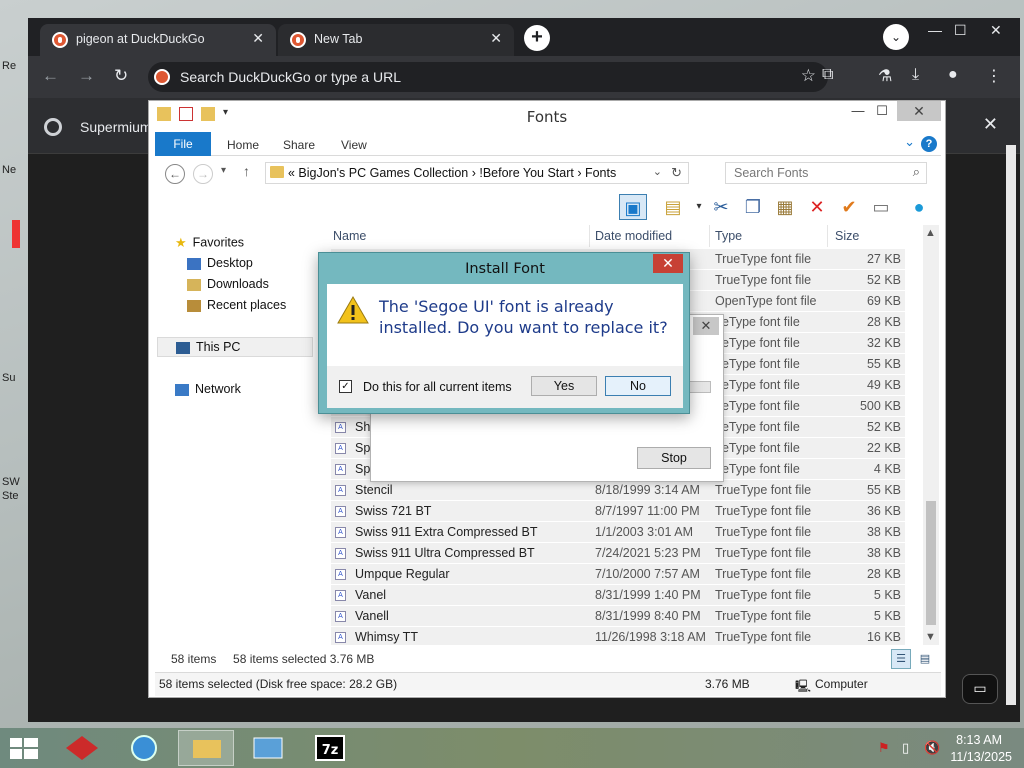 This screenshot has width=1024, height=768. What do you see at coordinates (16, 234) in the screenshot?
I see `desktop-icon` at bounding box center [16, 234].